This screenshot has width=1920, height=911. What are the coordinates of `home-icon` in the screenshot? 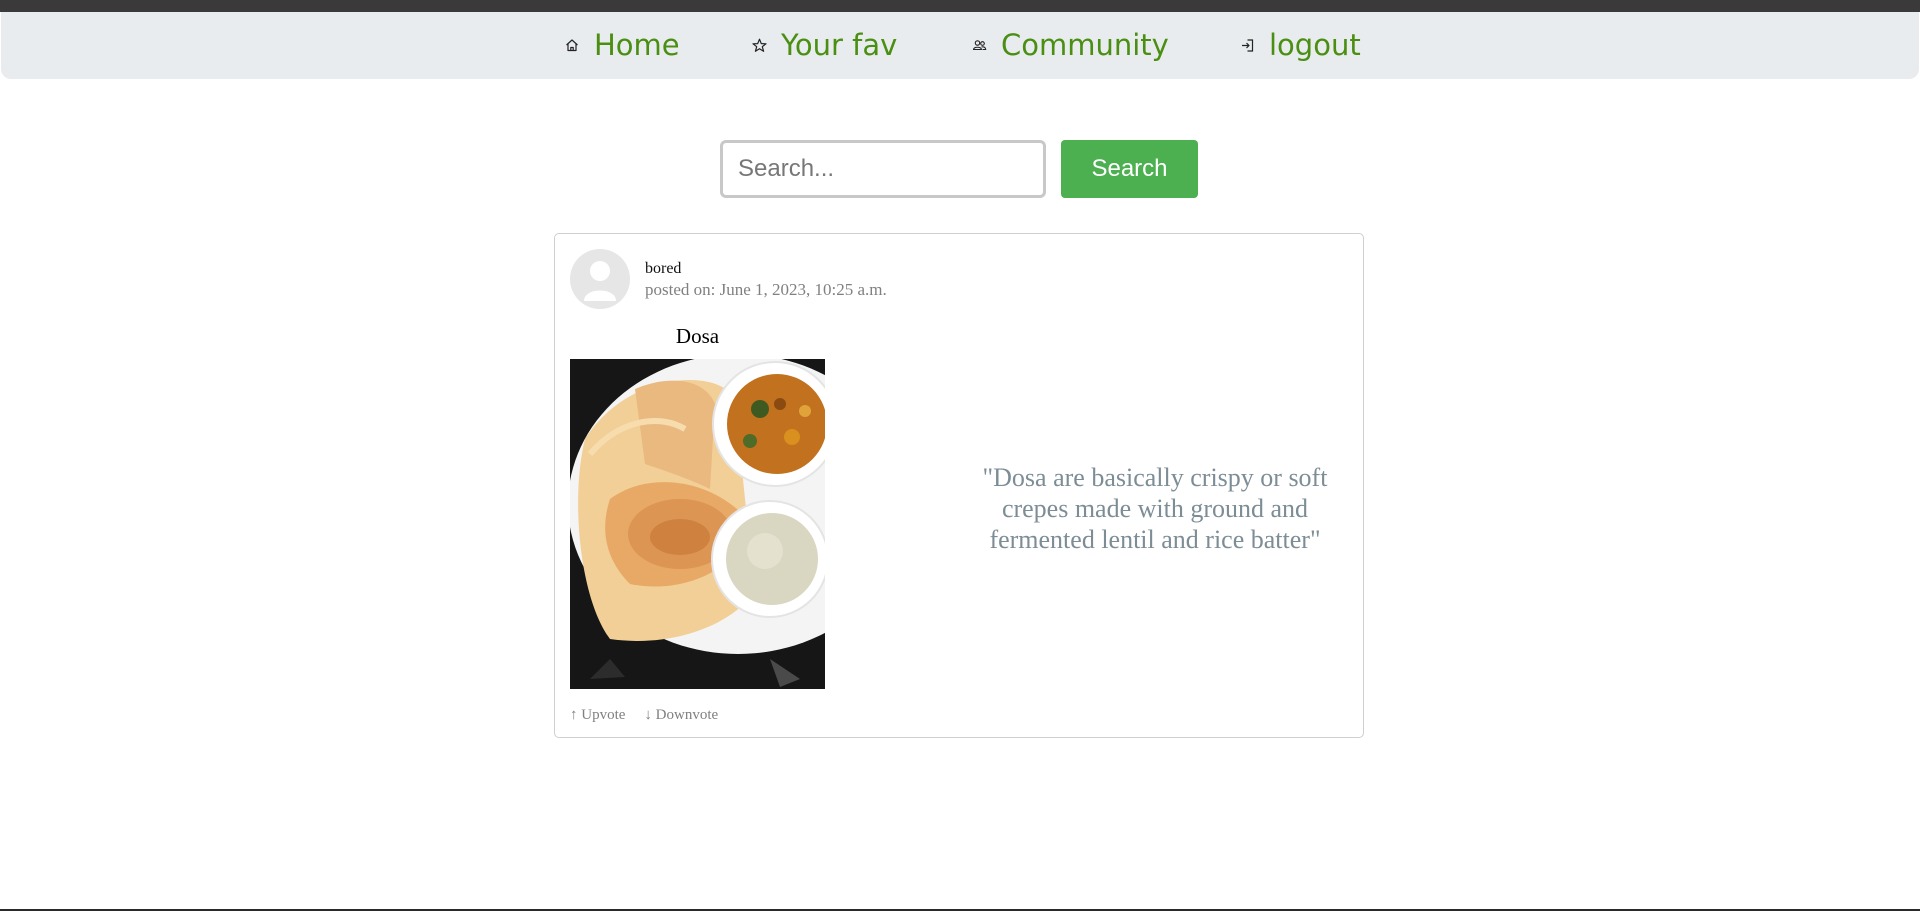 It's located at (572, 45).